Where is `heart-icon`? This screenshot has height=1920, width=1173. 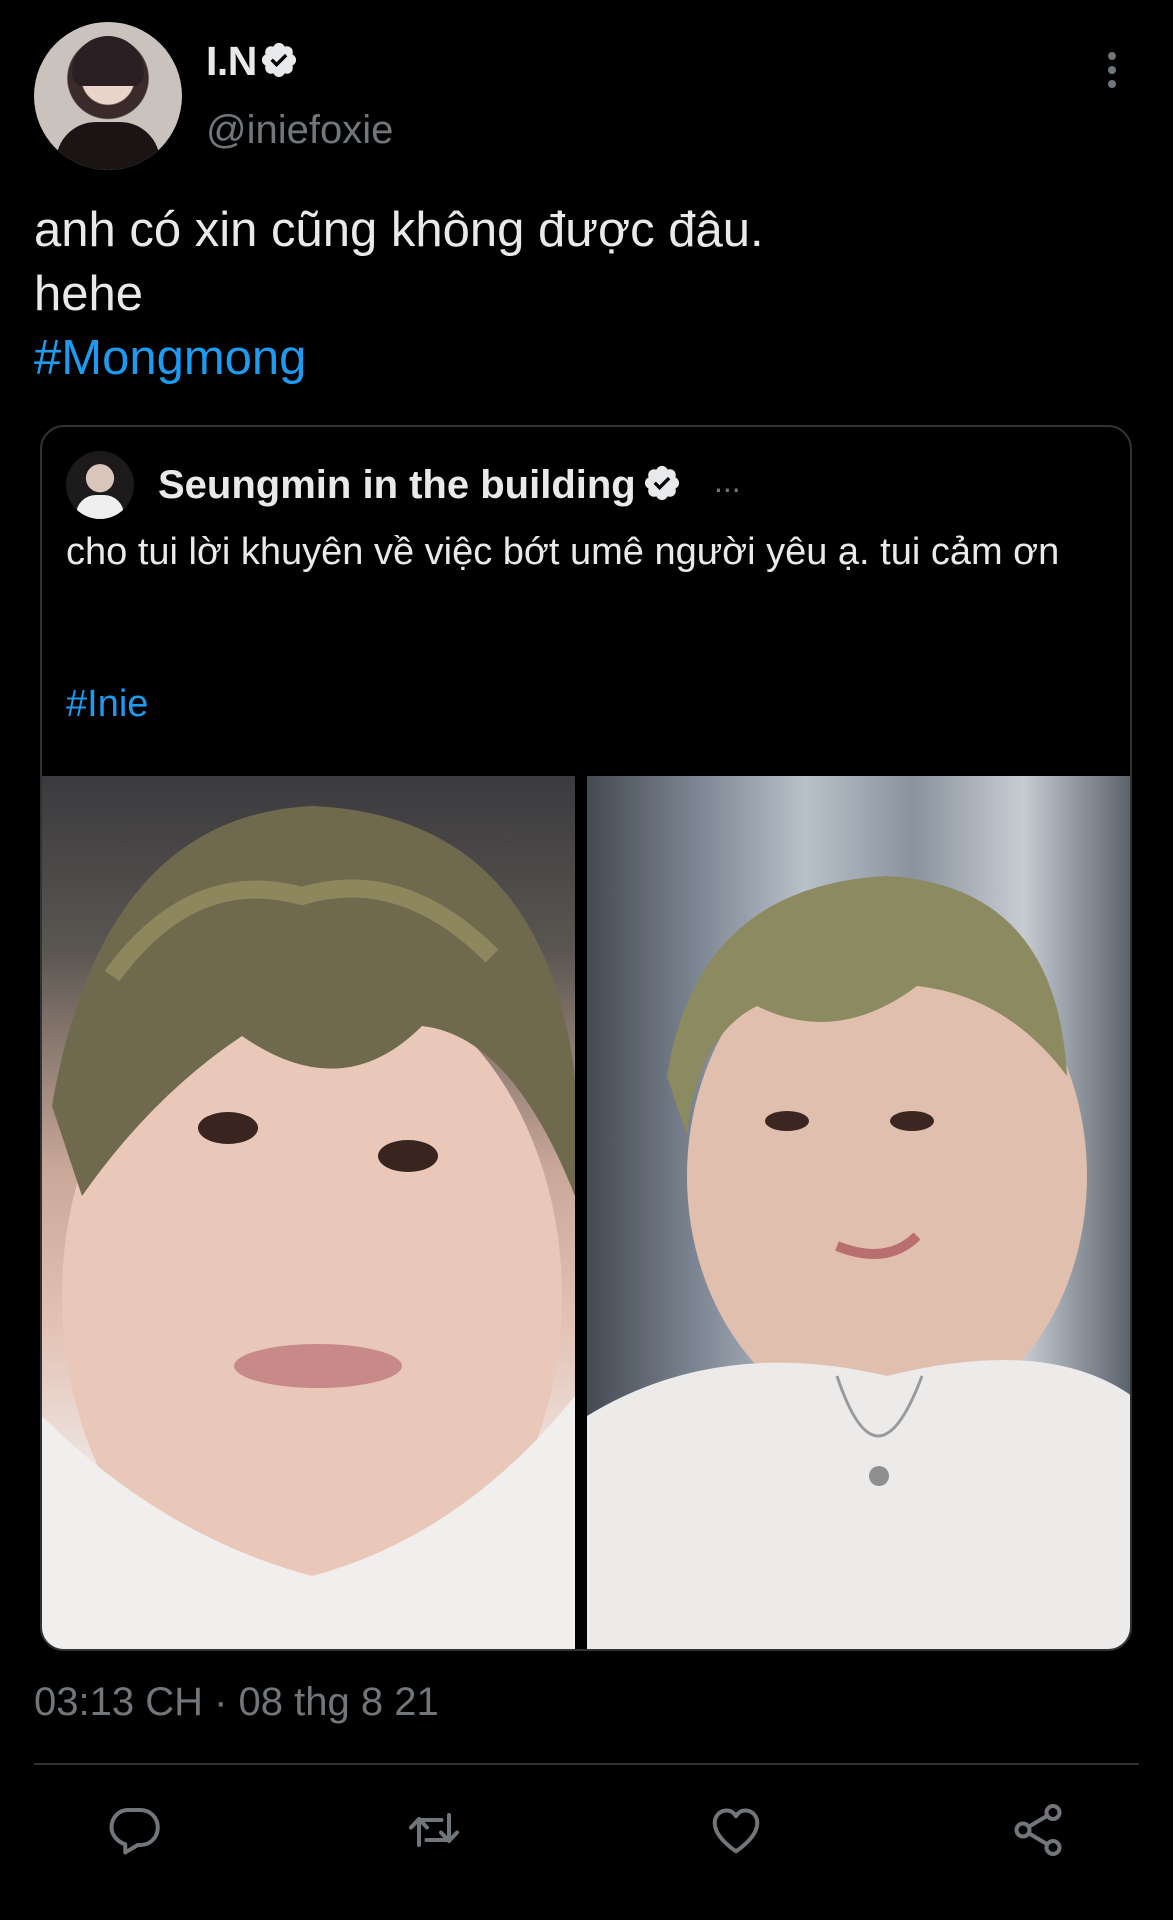 heart-icon is located at coordinates (736, 1831).